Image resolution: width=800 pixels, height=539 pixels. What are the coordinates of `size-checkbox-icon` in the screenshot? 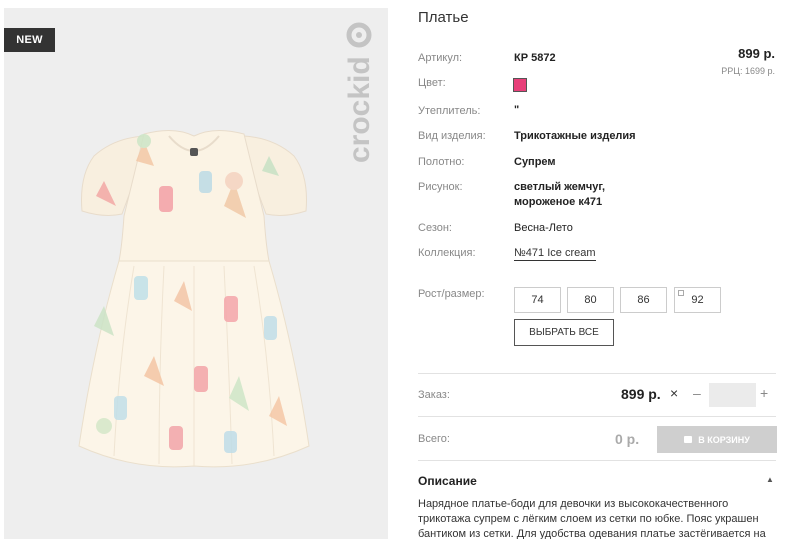 It's located at (681, 293).